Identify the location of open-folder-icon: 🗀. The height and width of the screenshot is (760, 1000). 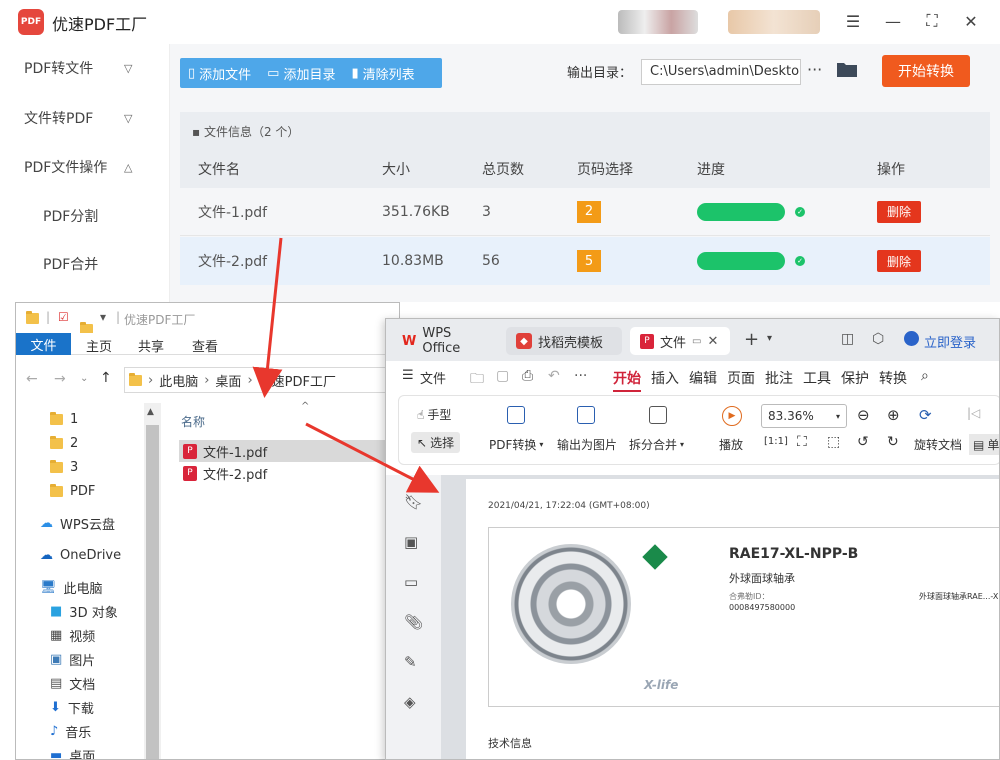
(477, 380).